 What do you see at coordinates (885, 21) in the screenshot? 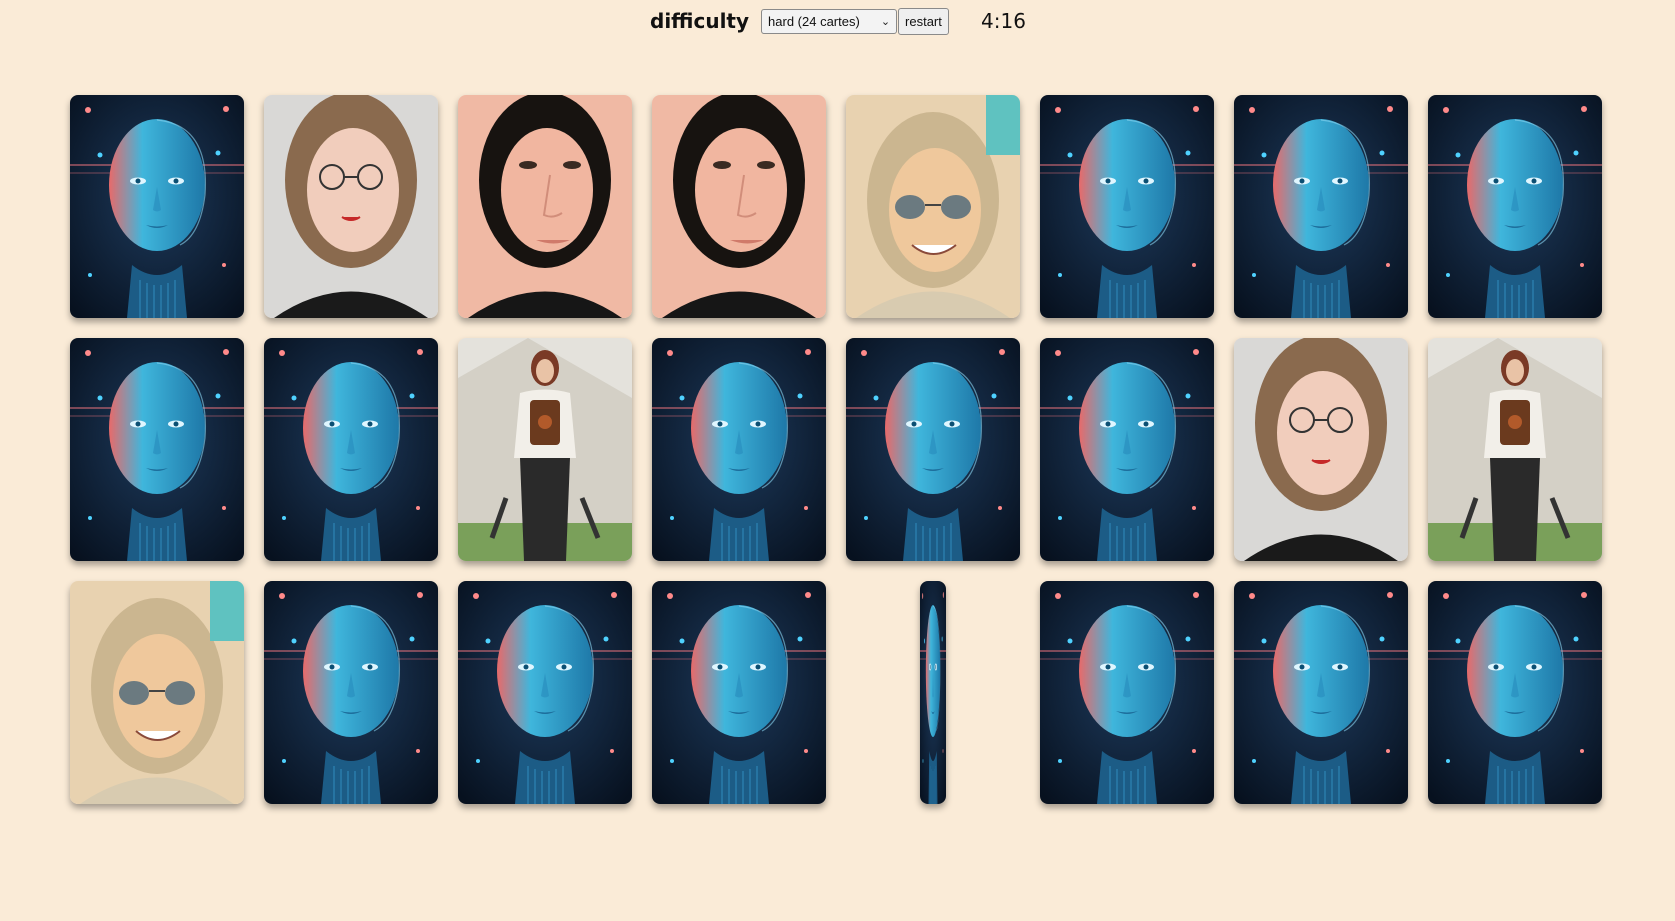
I see `chevron-down-icon: ⌄` at bounding box center [885, 21].